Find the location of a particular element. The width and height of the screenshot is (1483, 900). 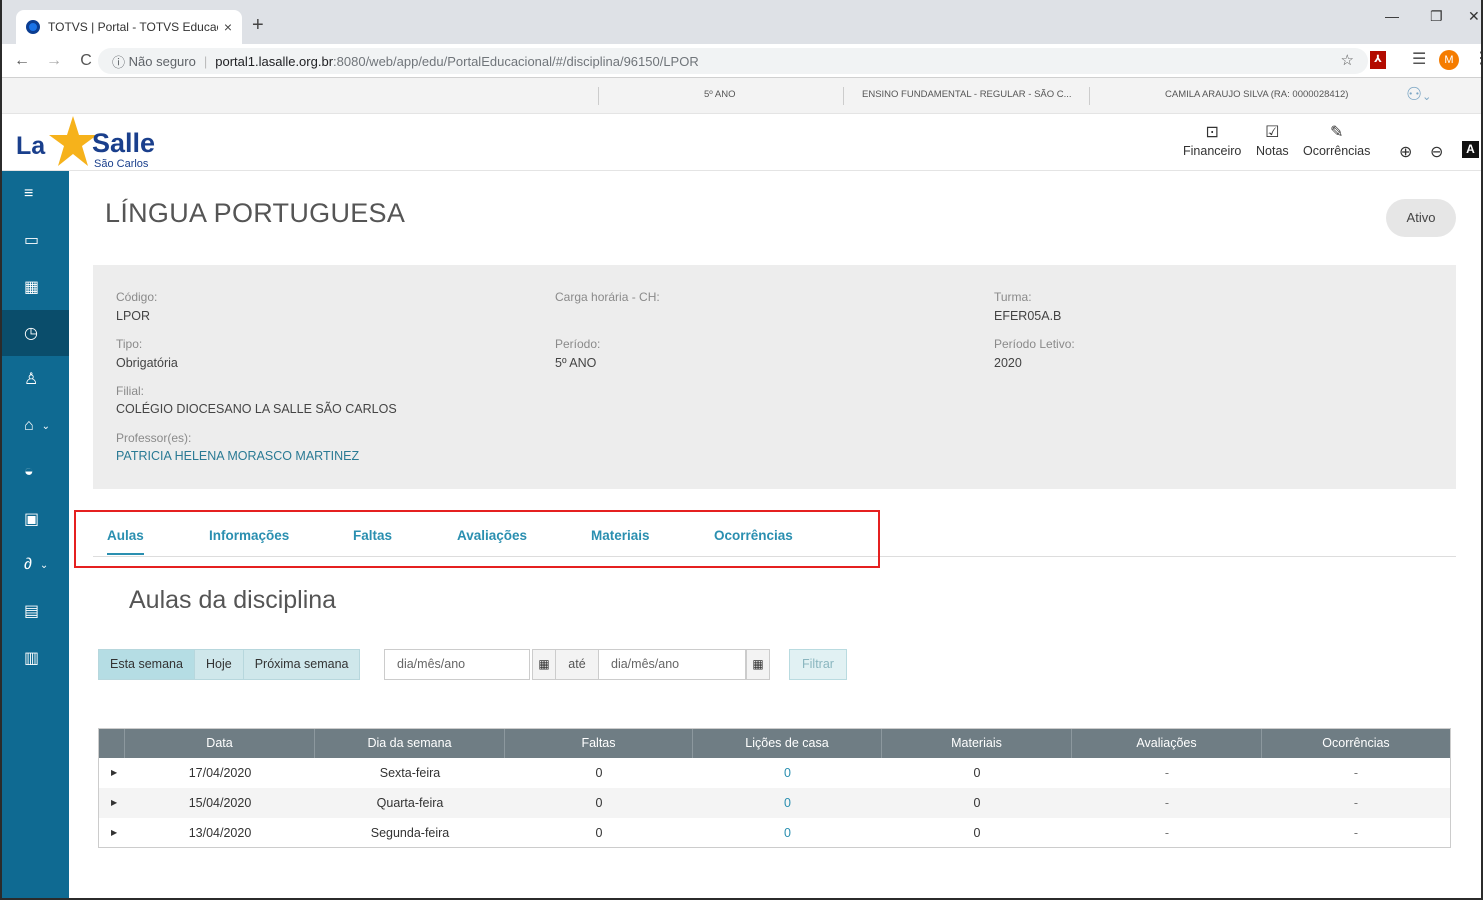

security-label: Não seguro is located at coordinates (162, 61).